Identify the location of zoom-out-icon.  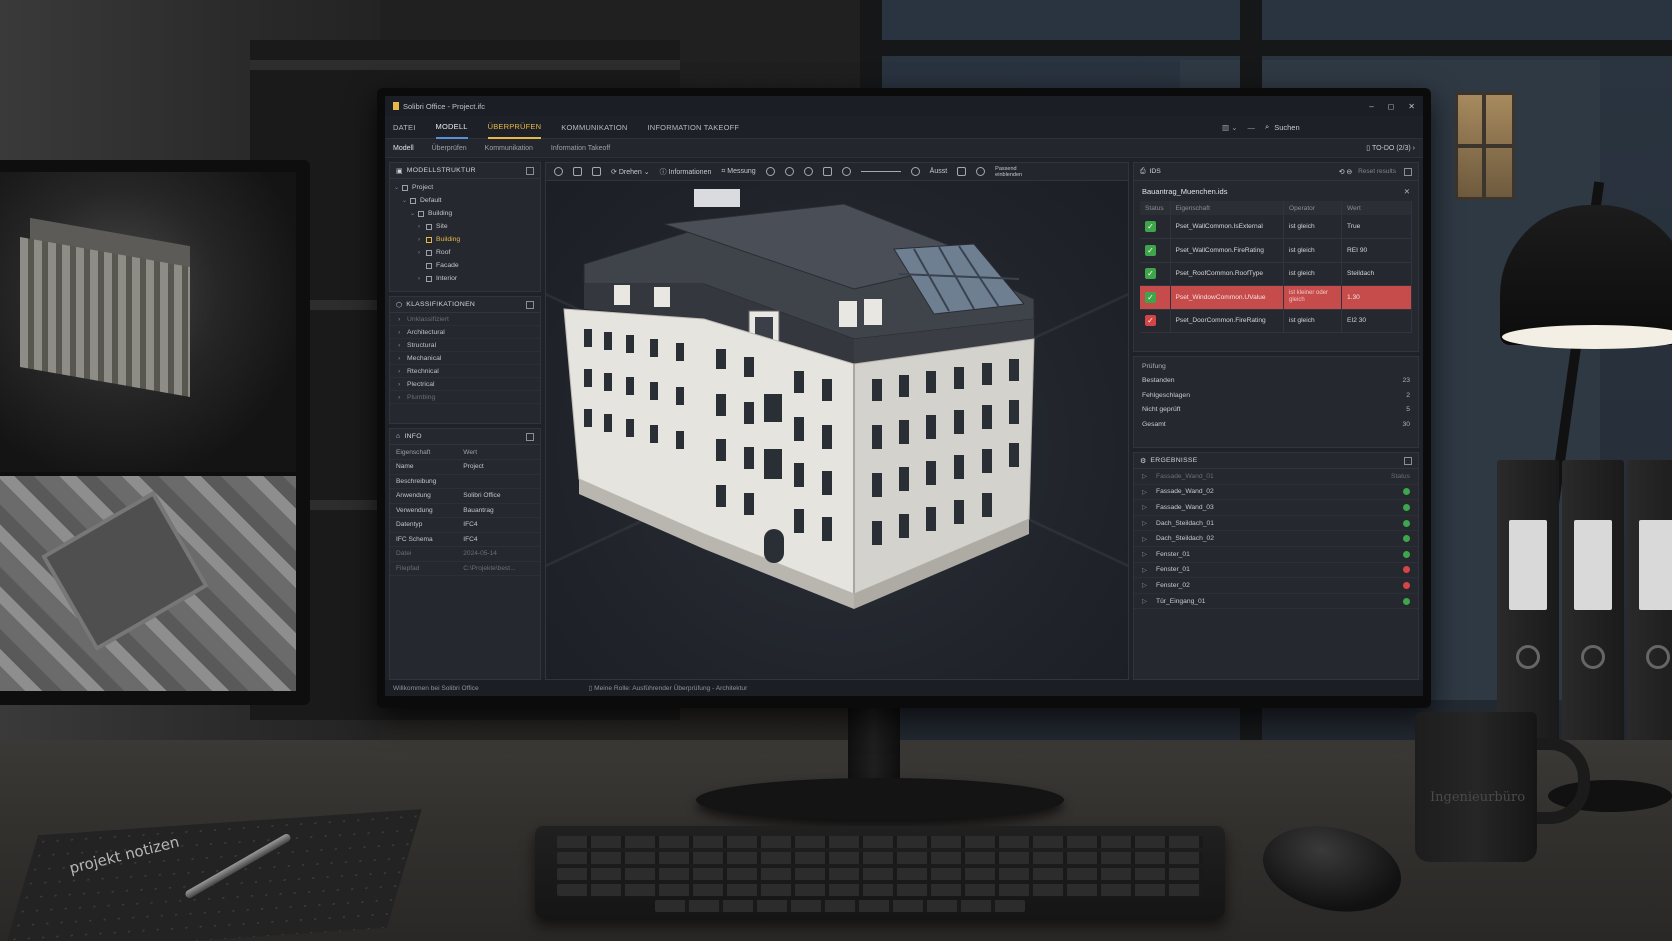
(789, 171).